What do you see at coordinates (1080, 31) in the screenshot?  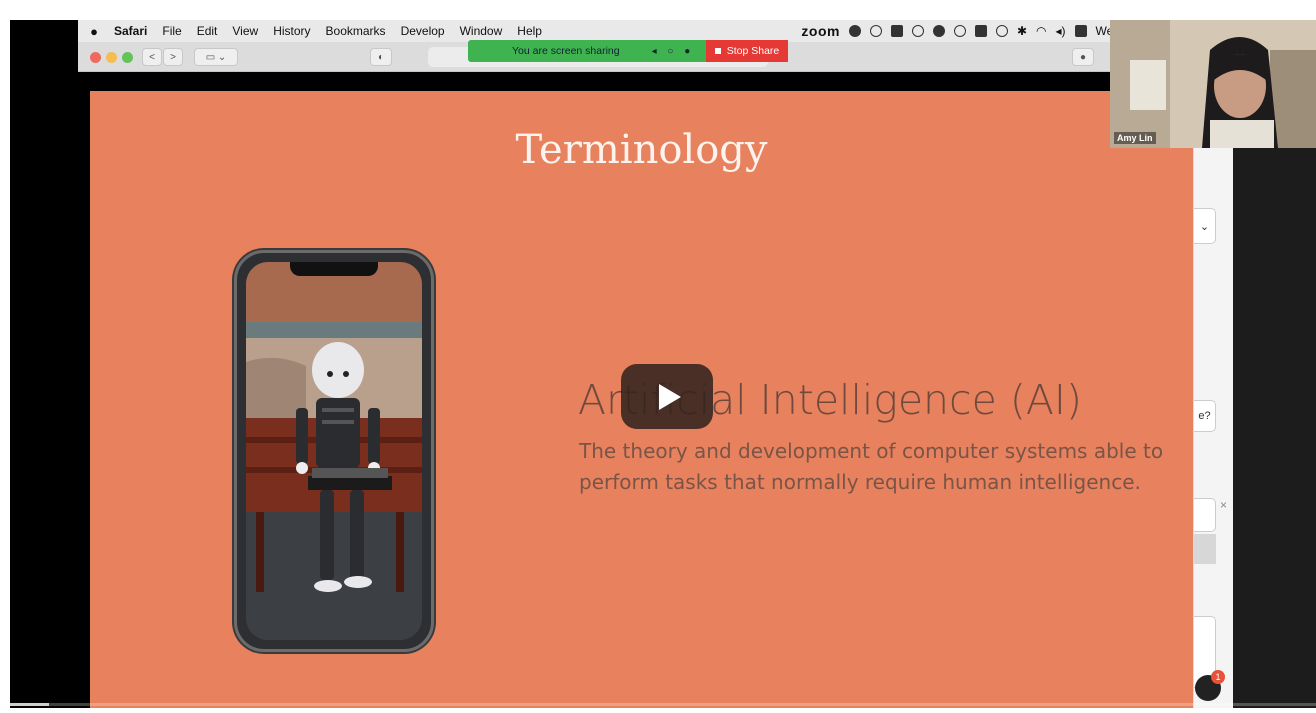 I see `battery-icon` at bounding box center [1080, 31].